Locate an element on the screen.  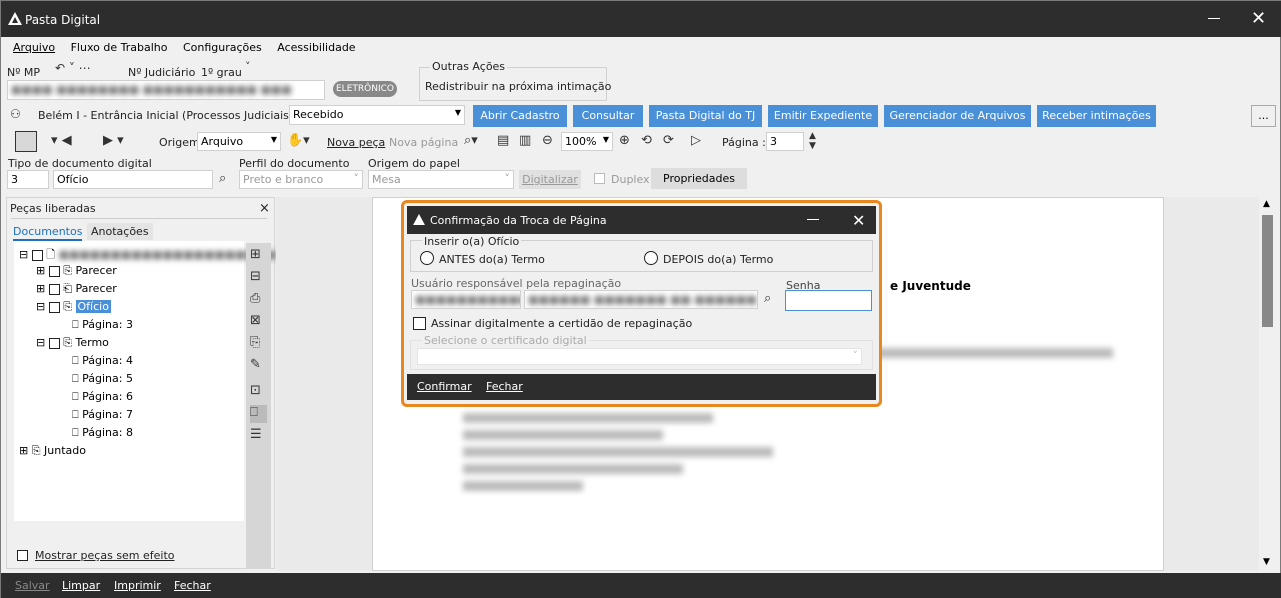
antes-radio is located at coordinates (427, 258).